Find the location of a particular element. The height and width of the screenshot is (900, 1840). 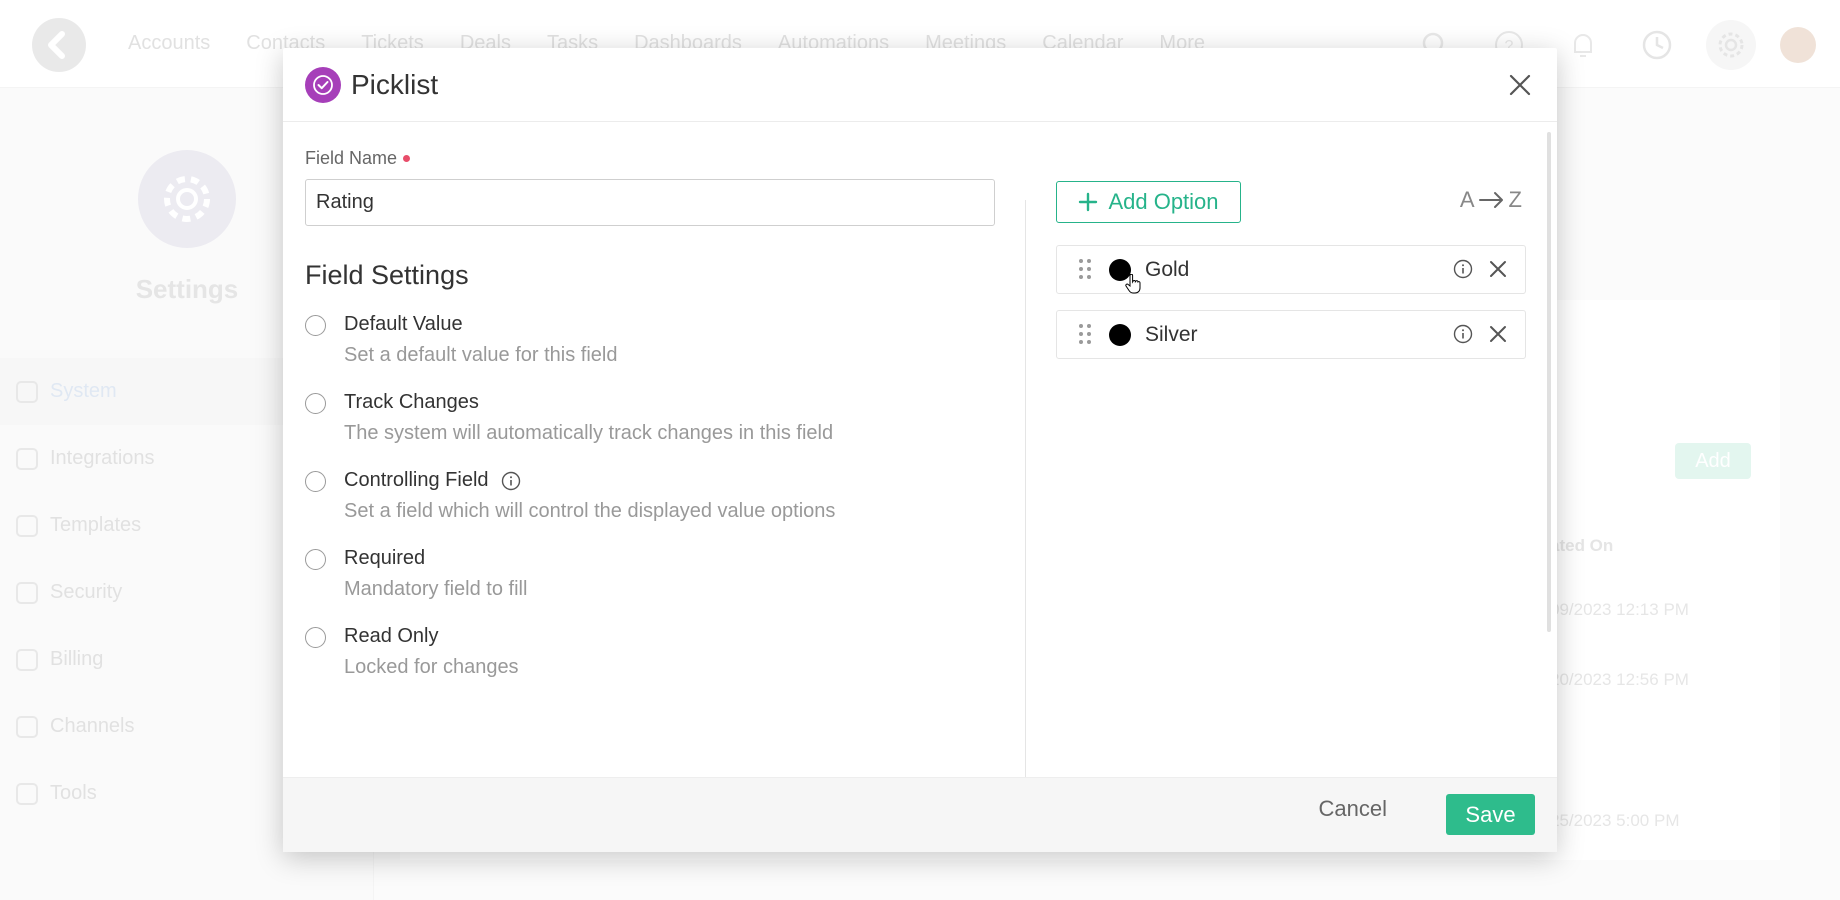

options-list: Gold Silver is located at coordinates (1291, 302).